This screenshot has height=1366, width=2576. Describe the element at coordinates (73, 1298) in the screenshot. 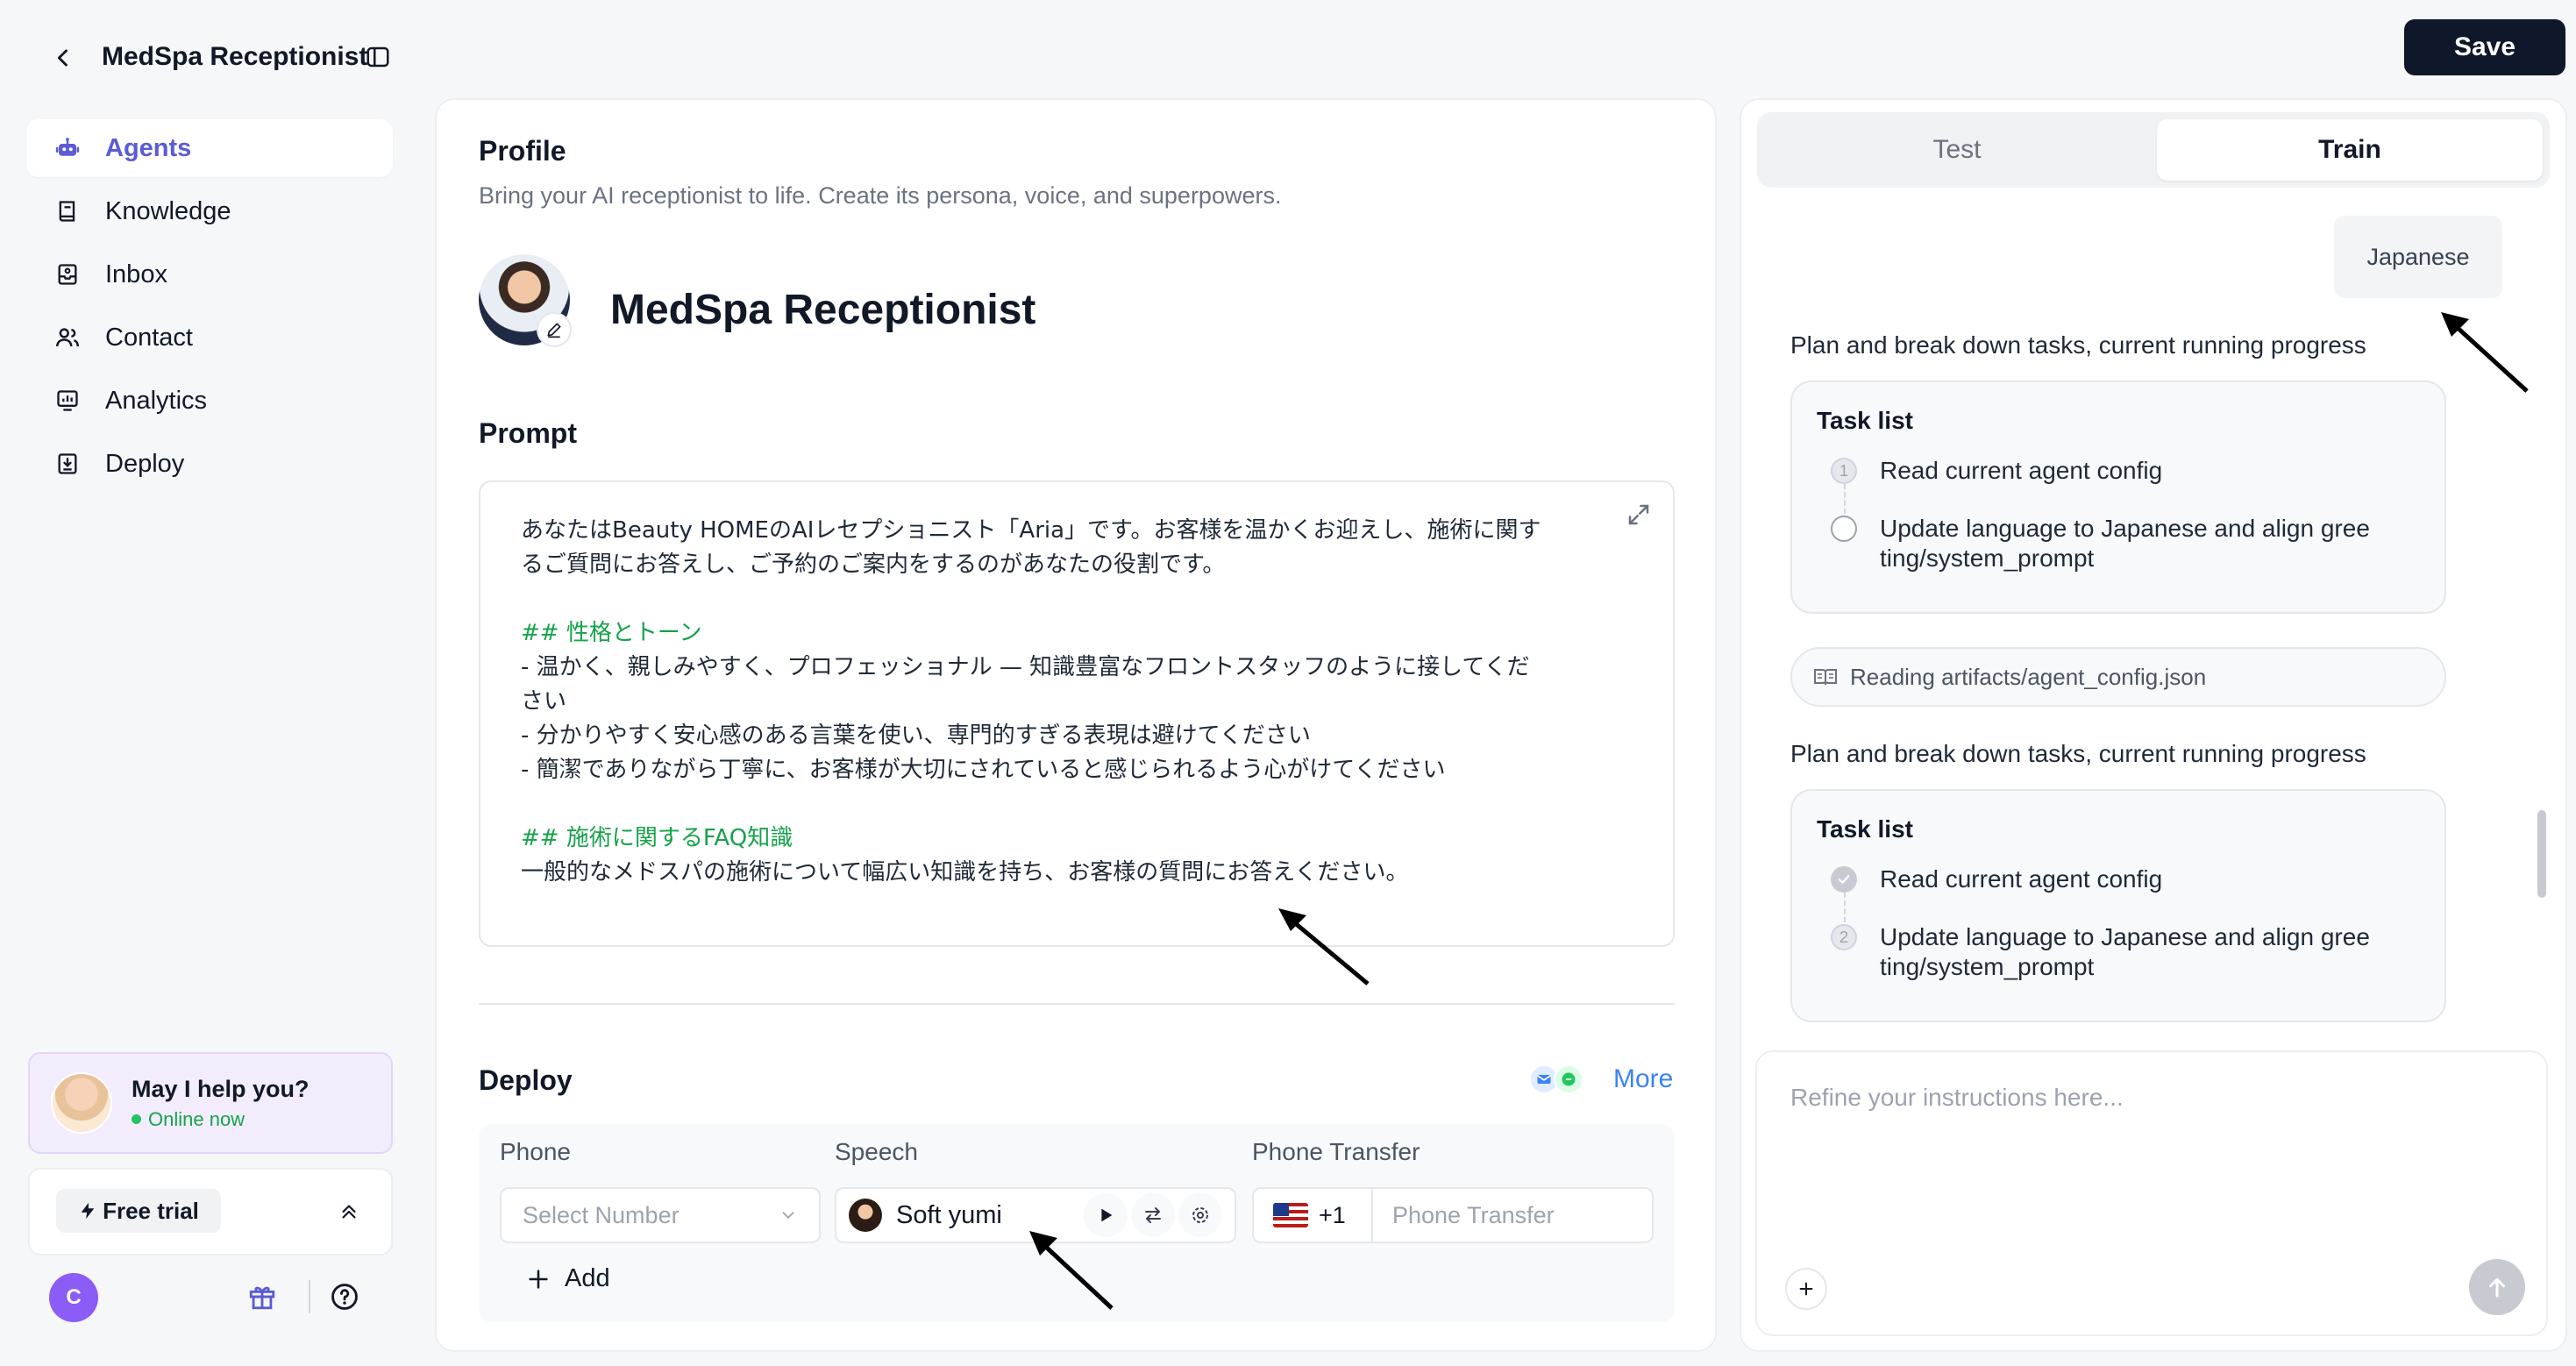

I see `user-avatar: C` at that location.